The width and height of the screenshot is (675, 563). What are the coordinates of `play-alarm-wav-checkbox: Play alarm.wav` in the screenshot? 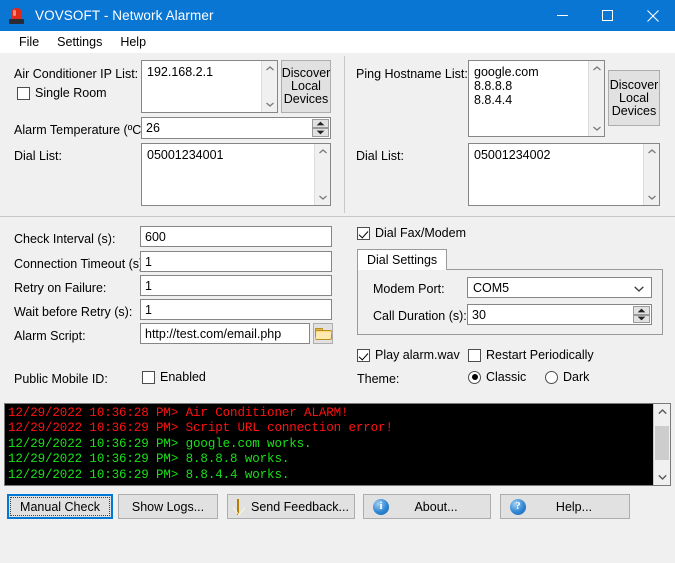 It's located at (408, 355).